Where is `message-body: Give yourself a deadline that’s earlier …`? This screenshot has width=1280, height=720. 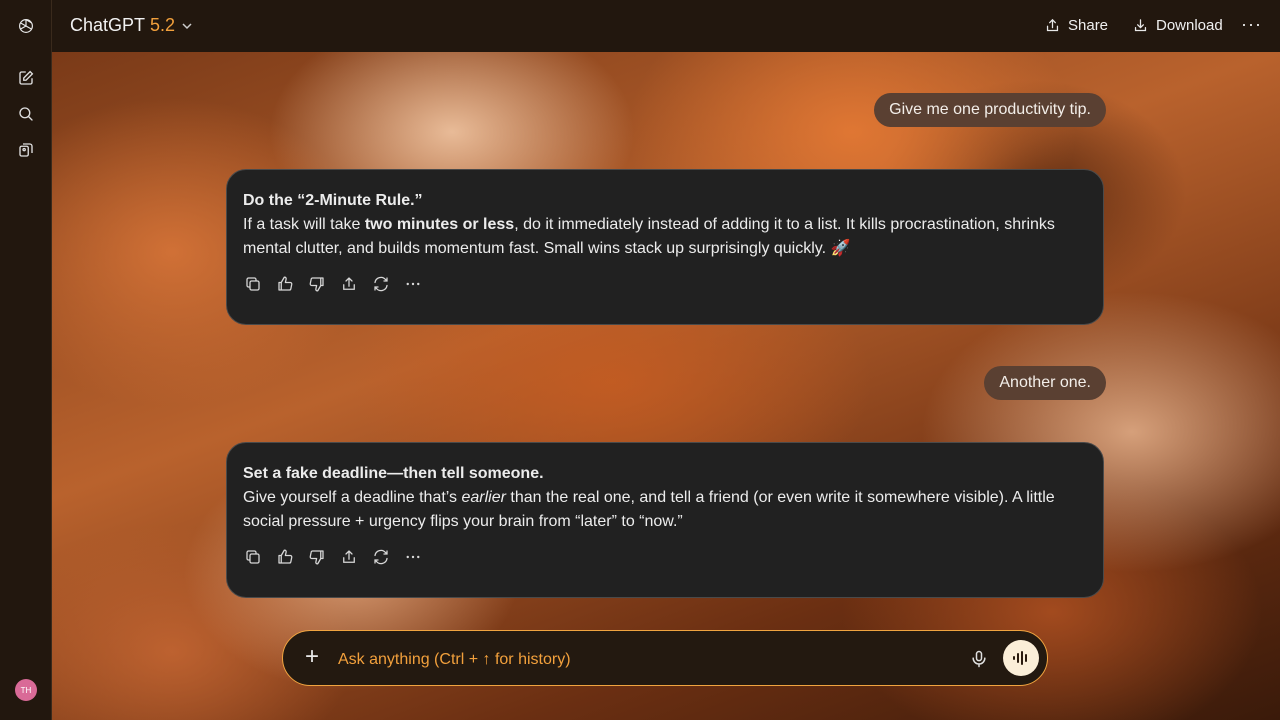 message-body: Give yourself a deadline that’s earlier … is located at coordinates (649, 509).